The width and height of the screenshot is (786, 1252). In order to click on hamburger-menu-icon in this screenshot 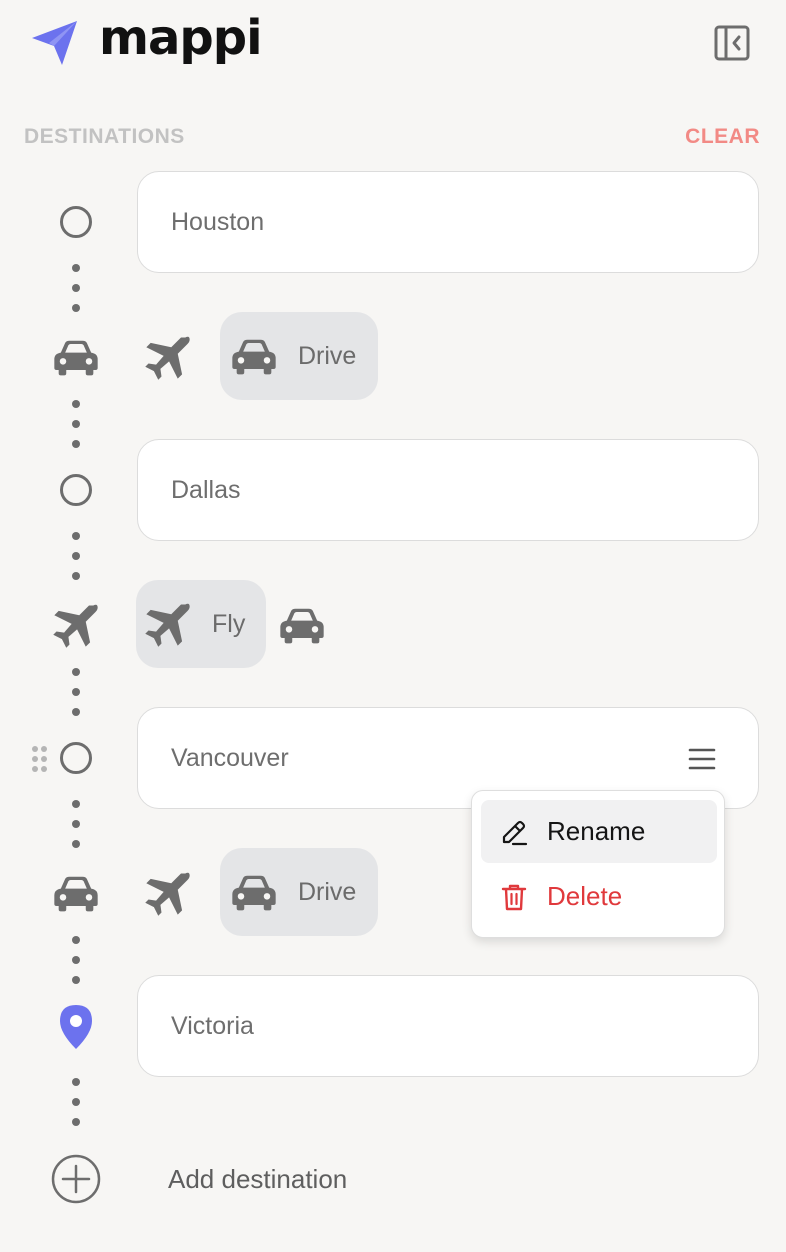, I will do `click(702, 759)`.